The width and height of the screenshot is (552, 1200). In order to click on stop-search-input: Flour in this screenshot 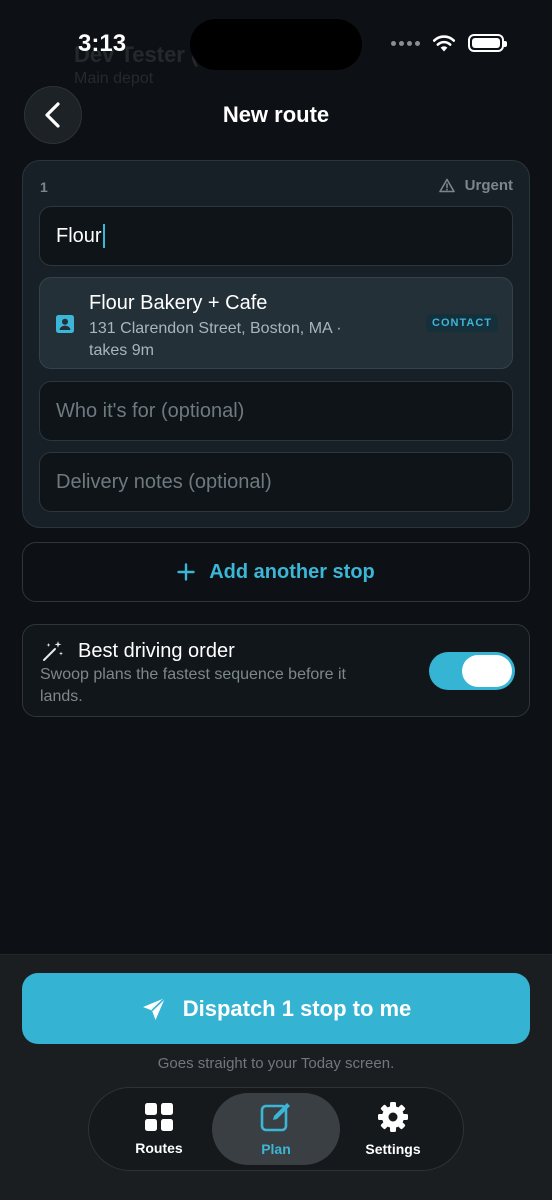, I will do `click(276, 236)`.